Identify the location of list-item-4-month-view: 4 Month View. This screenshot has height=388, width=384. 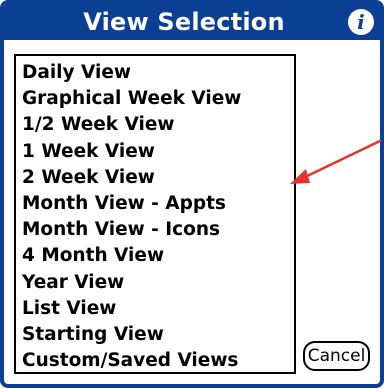
(158, 256).